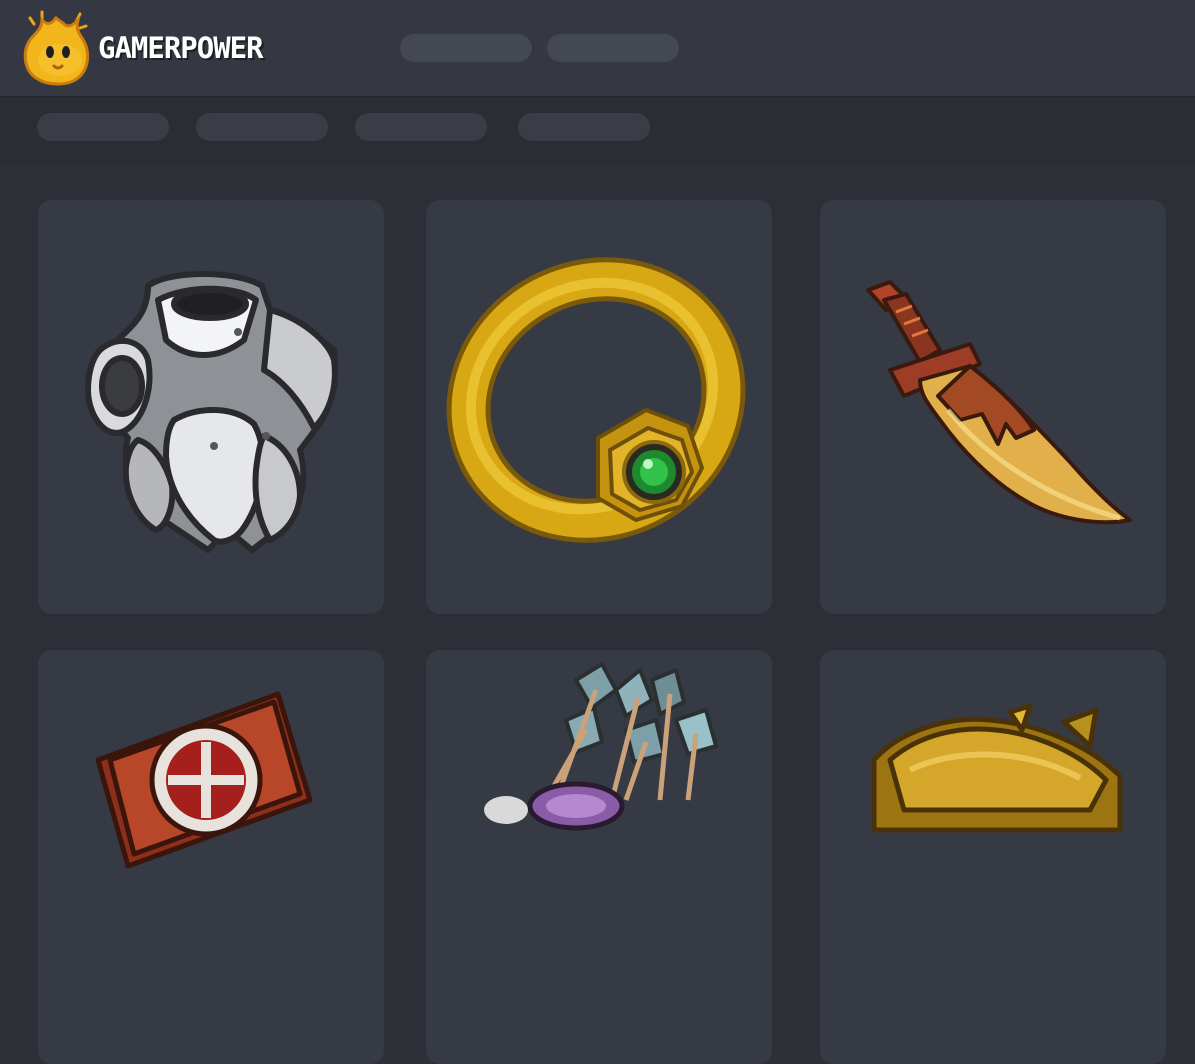 The height and width of the screenshot is (1064, 1195). Describe the element at coordinates (56, 48) in the screenshot. I see `flame-mascot-icon` at that location.